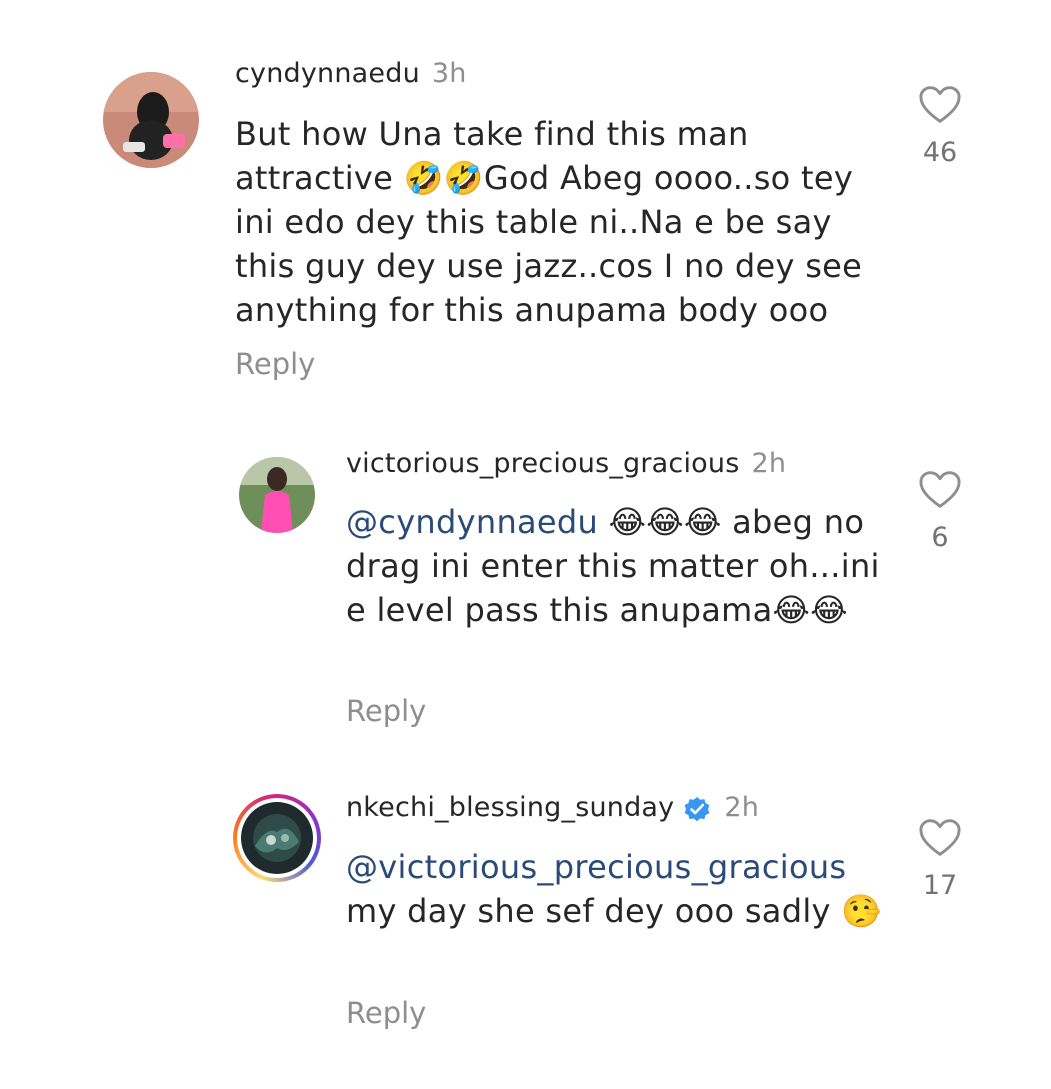  I want to click on comment-body: my day she sef dey ooo sadly 🤥, so click(614, 911).